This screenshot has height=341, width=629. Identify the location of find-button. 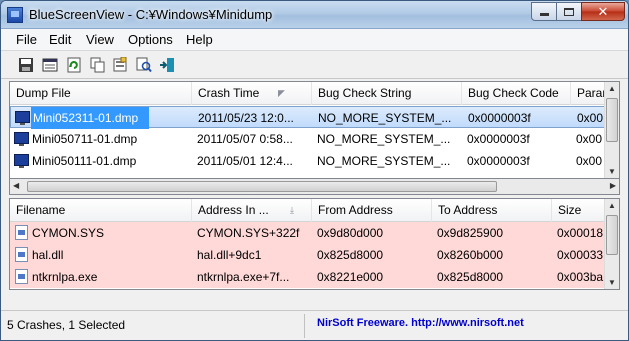
(144, 65).